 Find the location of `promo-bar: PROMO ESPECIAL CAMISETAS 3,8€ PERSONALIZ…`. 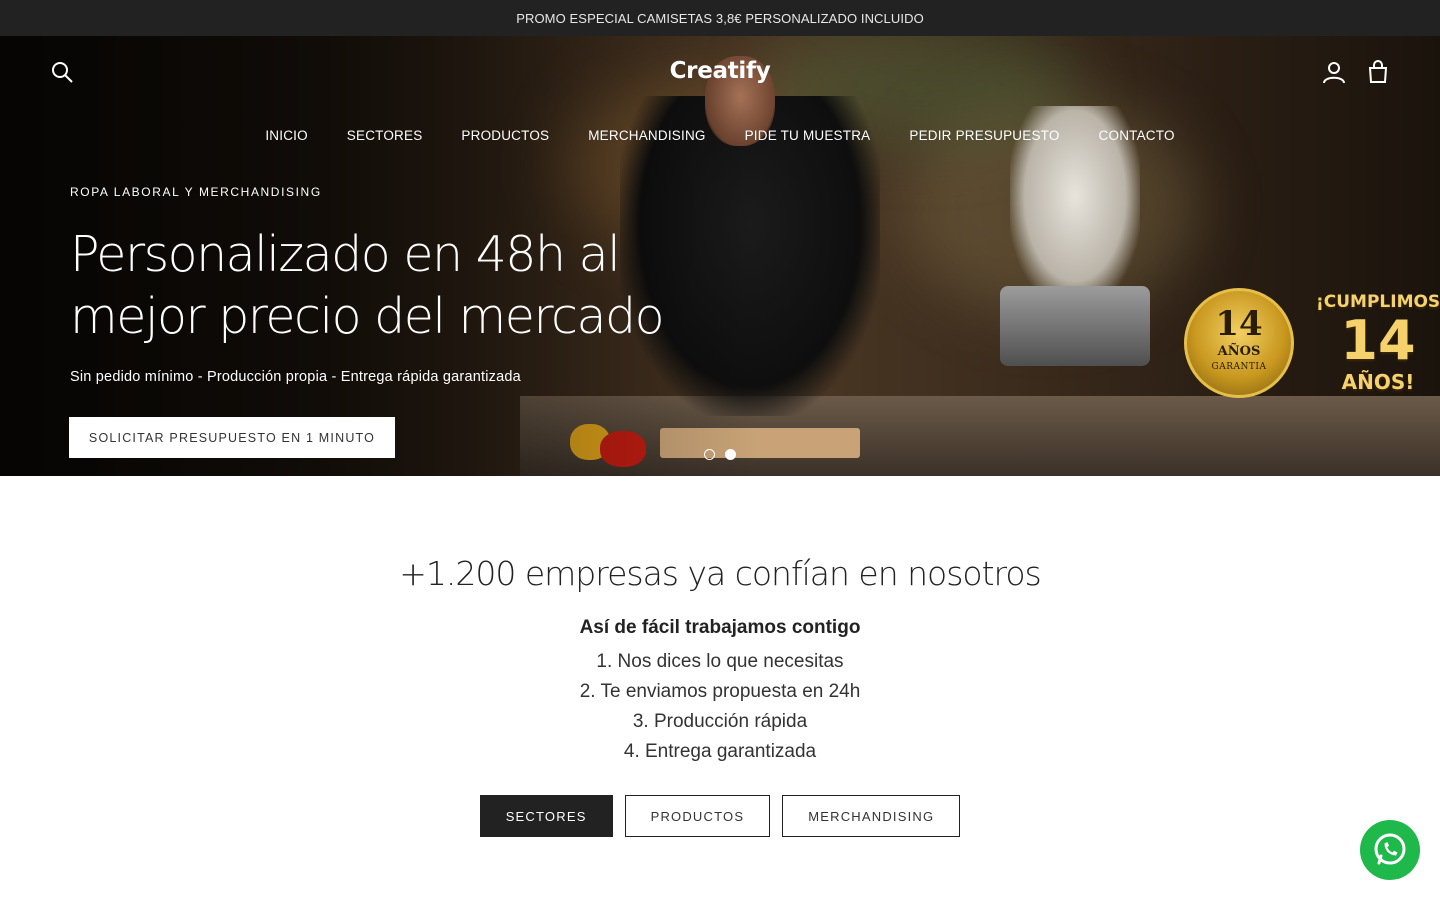

promo-bar: PROMO ESPECIAL CAMISETAS 3,8€ PERSONALIZ… is located at coordinates (720, 18).